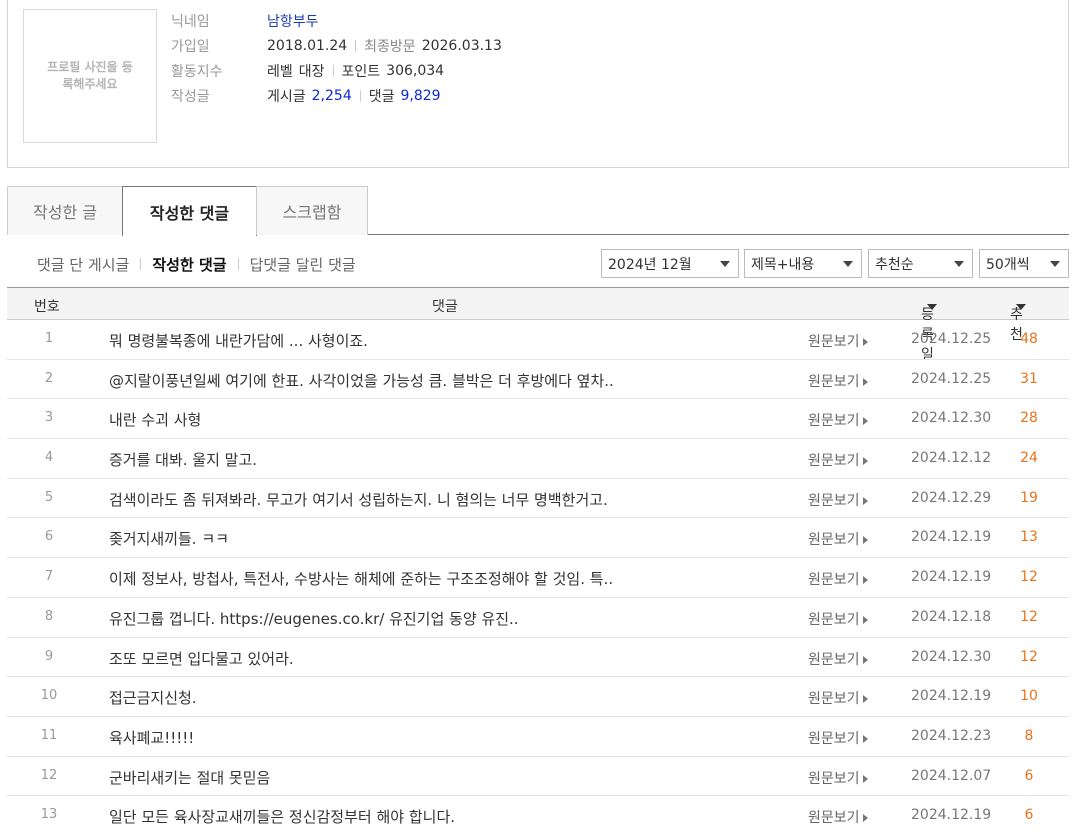  I want to click on tab-scraps: 스크랩함, so click(312, 210).